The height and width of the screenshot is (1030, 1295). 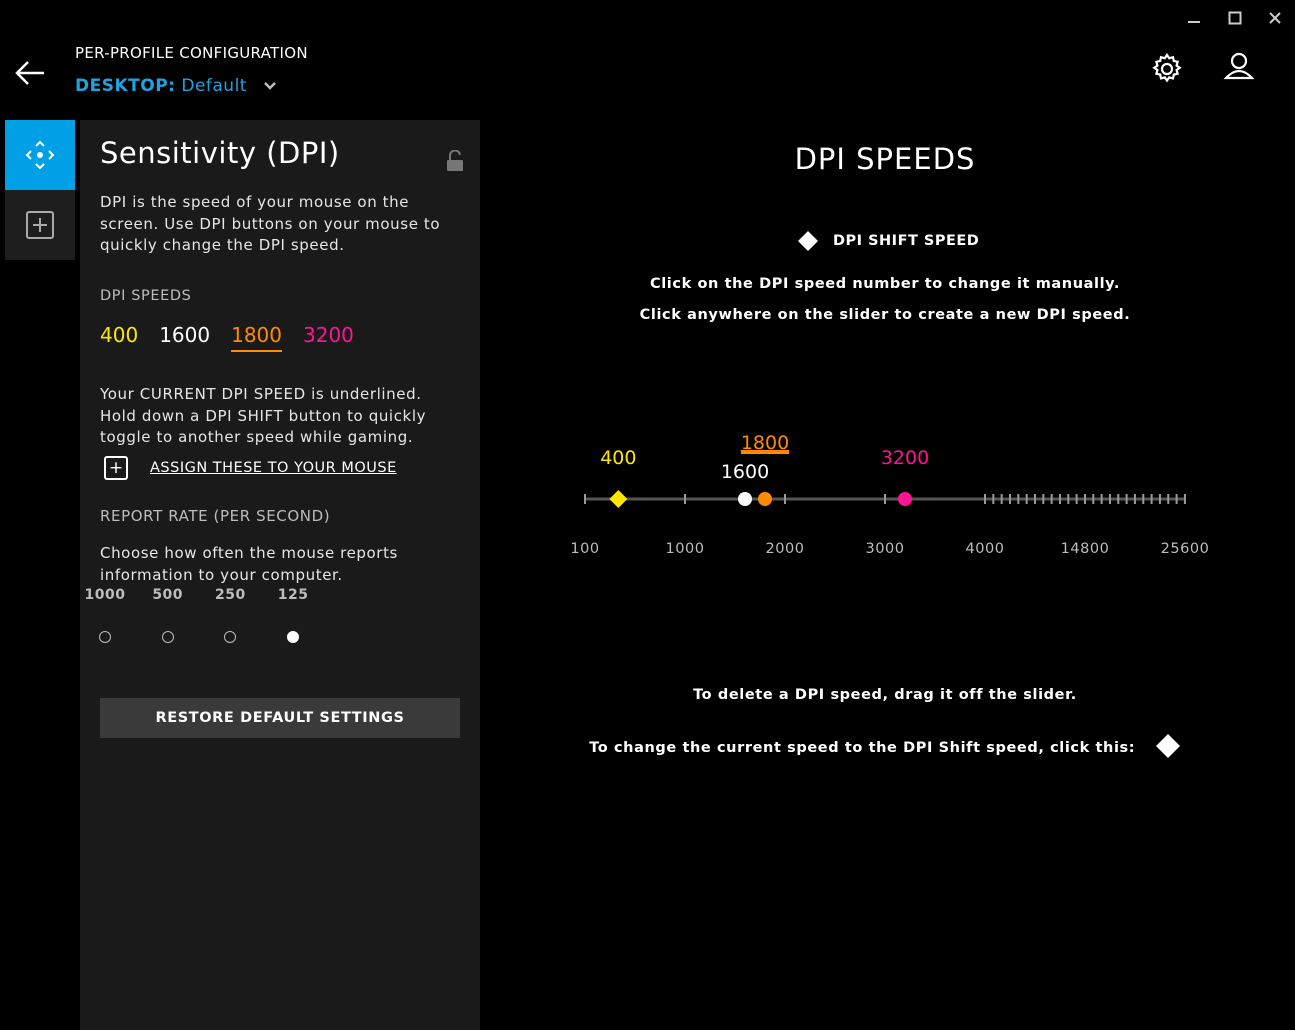 I want to click on slider-scale-label: 2000, so click(x=785, y=549).